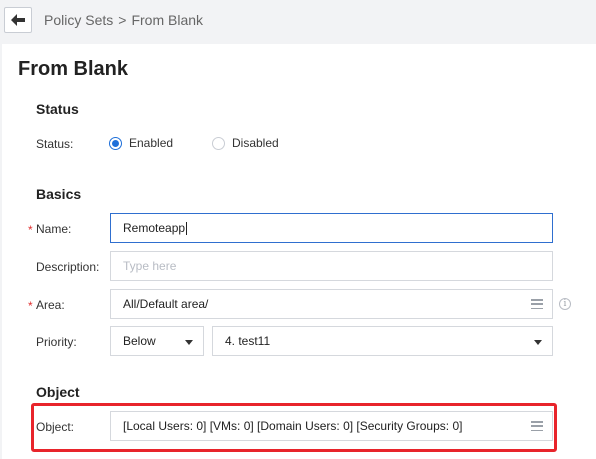 The height and width of the screenshot is (459, 596). What do you see at coordinates (115, 143) in the screenshot?
I see `radio-selected-icon` at bounding box center [115, 143].